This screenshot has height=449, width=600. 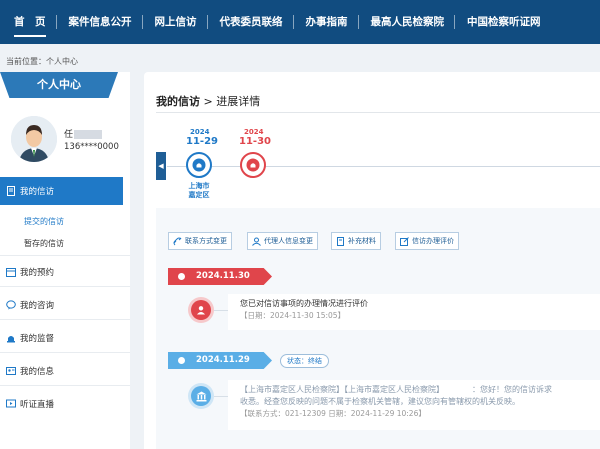 I want to click on button-label: 信访办理评价, so click(x=433, y=241).